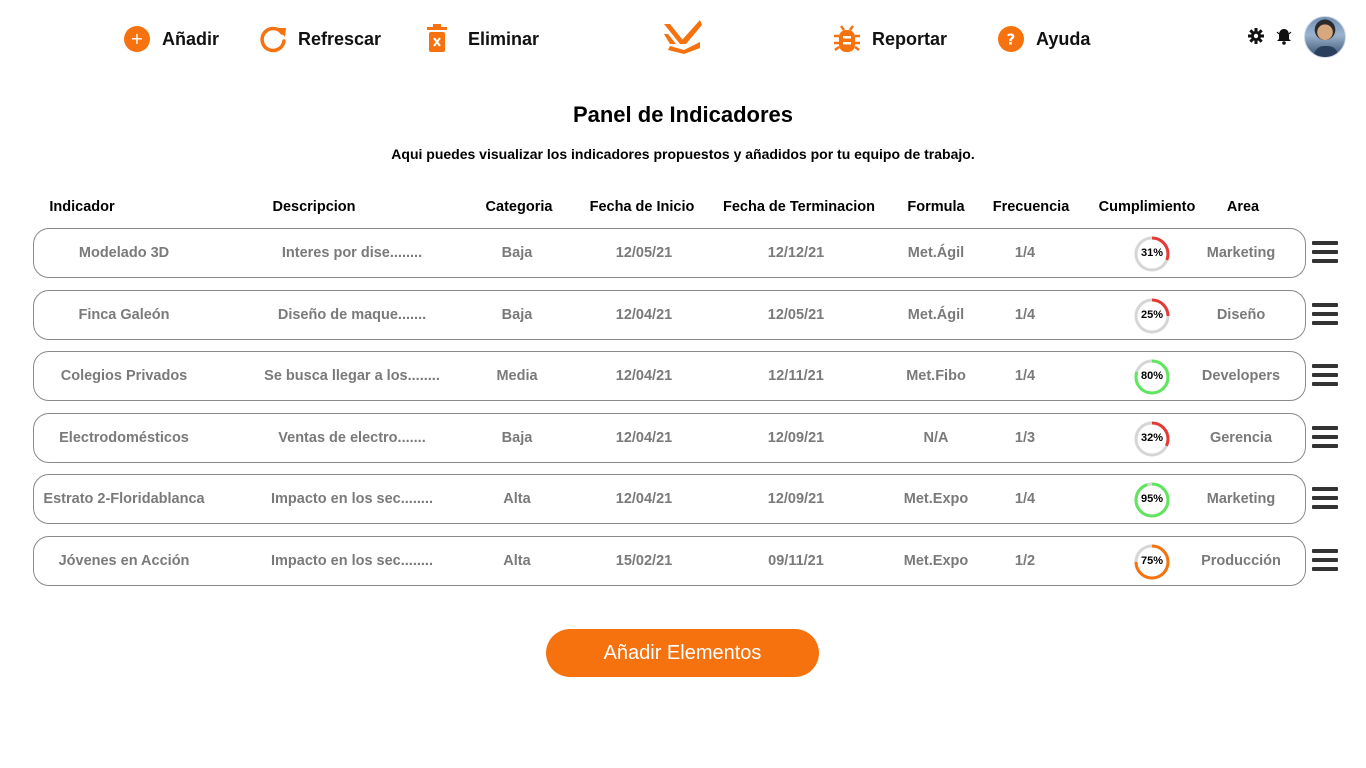 The width and height of the screenshot is (1366, 768). I want to click on cell-fecha-fin: 12/09/21, so click(796, 438).